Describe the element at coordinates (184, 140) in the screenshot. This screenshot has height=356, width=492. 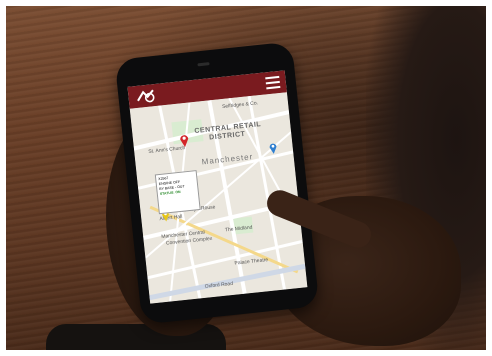
I see `red-marker-icon` at that location.